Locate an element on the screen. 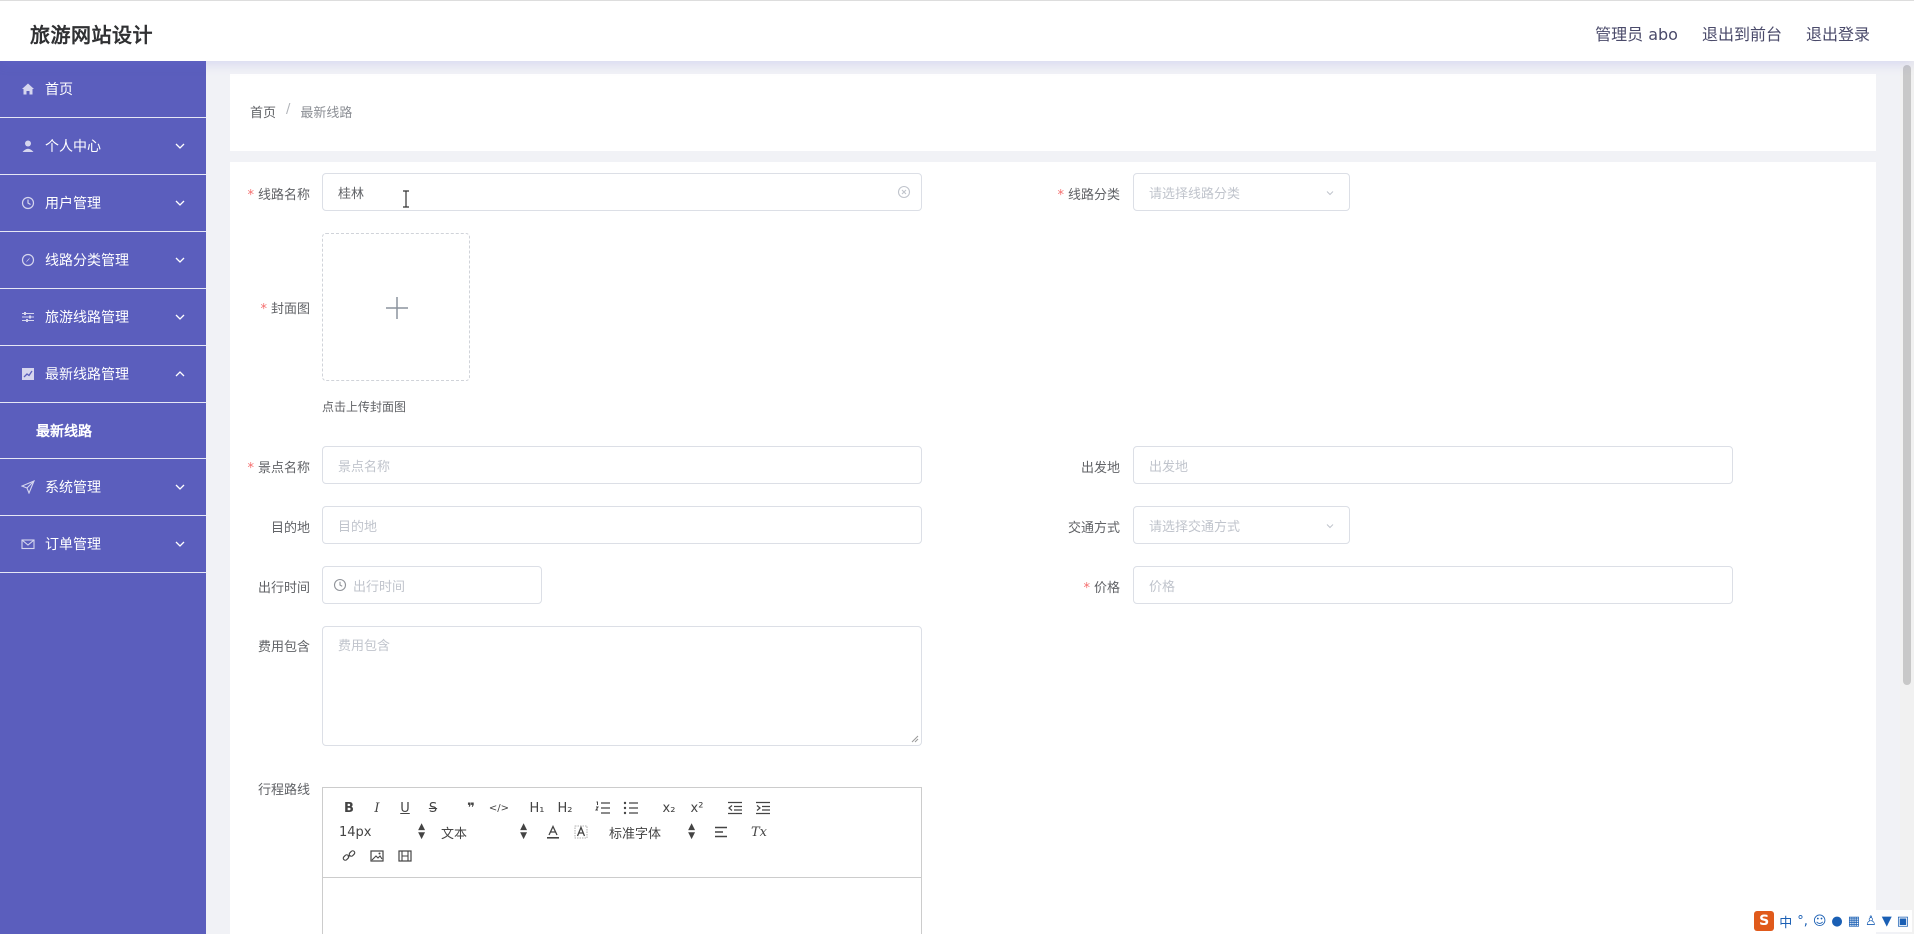 This screenshot has height=934, width=1914. text-type-select: 文本 ▲ ▼ is located at coordinates (482, 832).